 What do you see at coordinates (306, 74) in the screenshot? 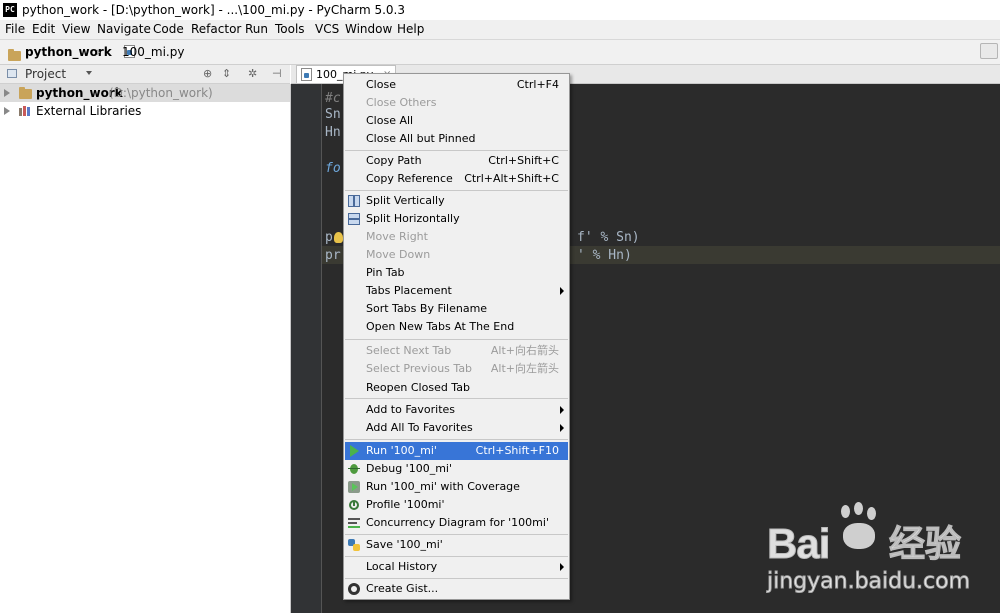
I see `python-file-icon` at bounding box center [306, 74].